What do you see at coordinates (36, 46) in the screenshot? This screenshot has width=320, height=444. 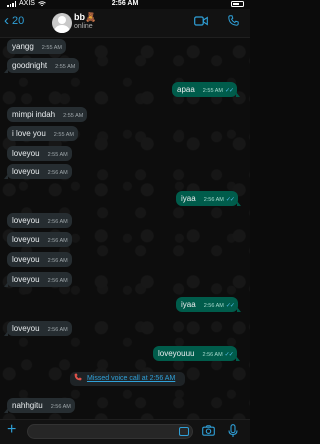 I see `message-bubble: yangg 2:55 AM` at bounding box center [36, 46].